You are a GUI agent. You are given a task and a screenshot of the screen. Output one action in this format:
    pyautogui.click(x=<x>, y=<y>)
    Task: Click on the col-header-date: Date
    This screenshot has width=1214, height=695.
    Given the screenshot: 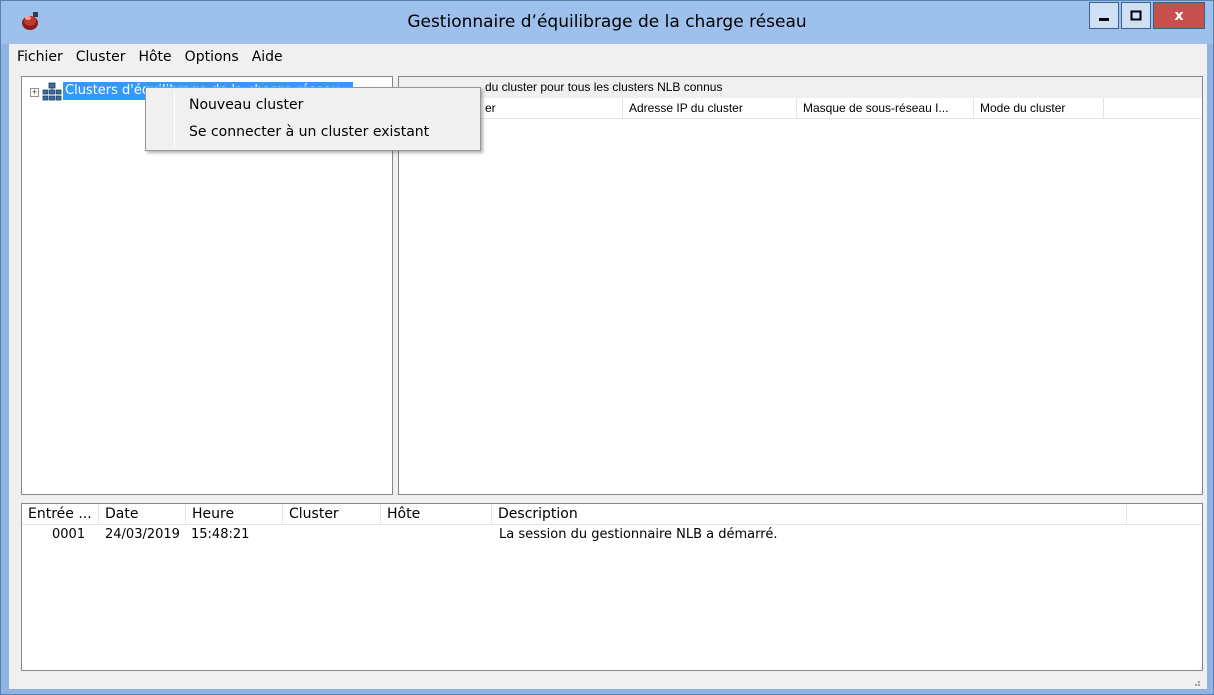 What is the action you would take?
    pyautogui.click(x=142, y=514)
    